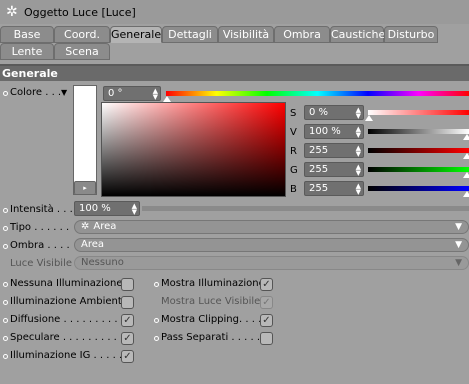 This screenshot has width=469, height=384. I want to click on intensity-label: Intensità . . ., so click(41, 209).